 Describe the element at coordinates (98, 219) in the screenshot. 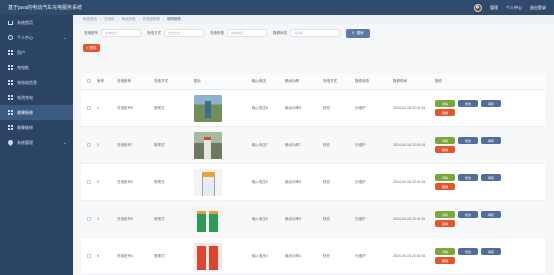

I see `row-no: 4` at that location.